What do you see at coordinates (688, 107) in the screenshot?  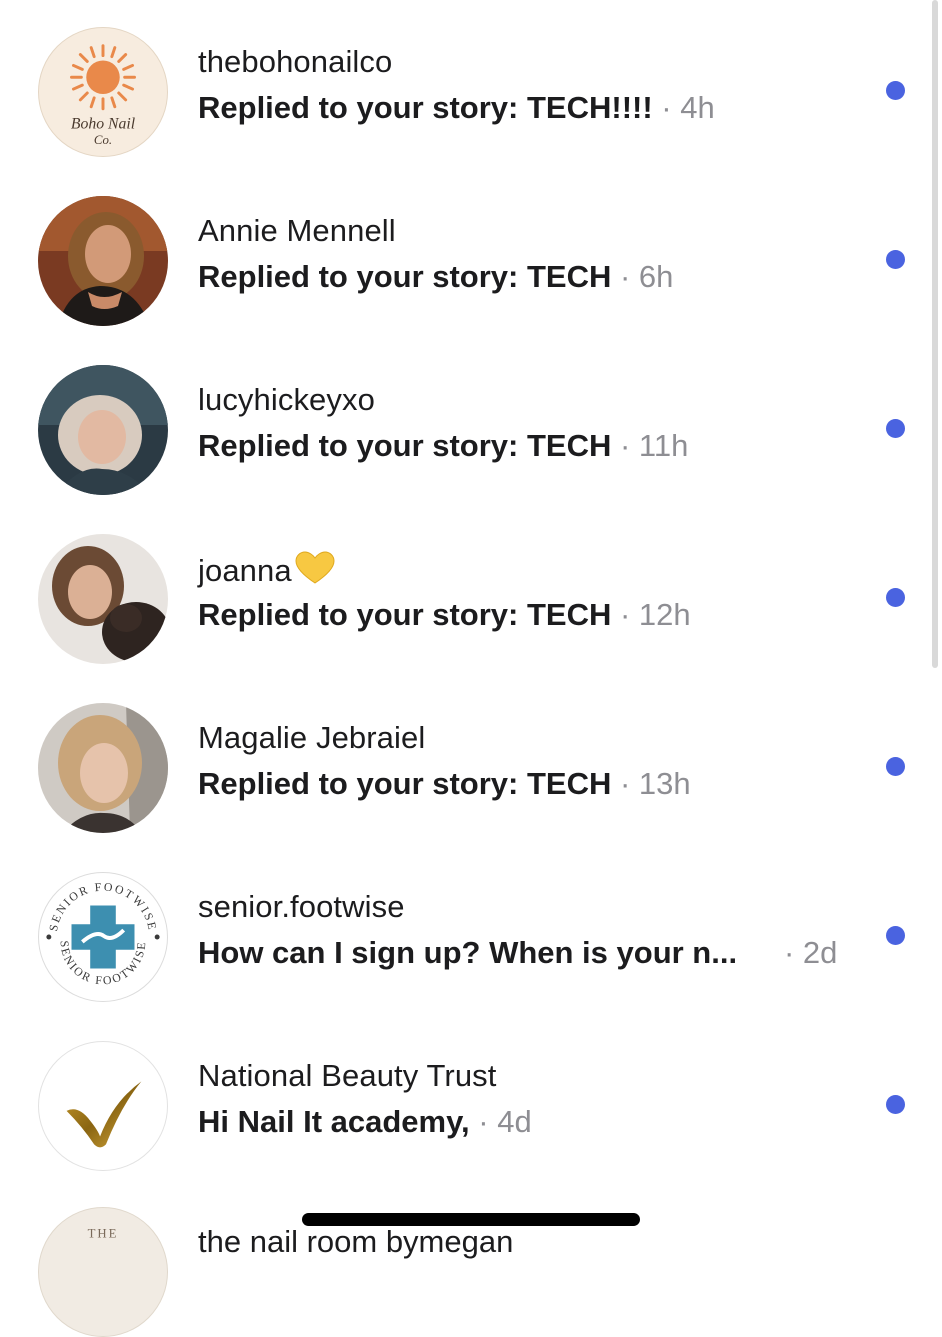 I see `thread-timestamp: · 4h` at bounding box center [688, 107].